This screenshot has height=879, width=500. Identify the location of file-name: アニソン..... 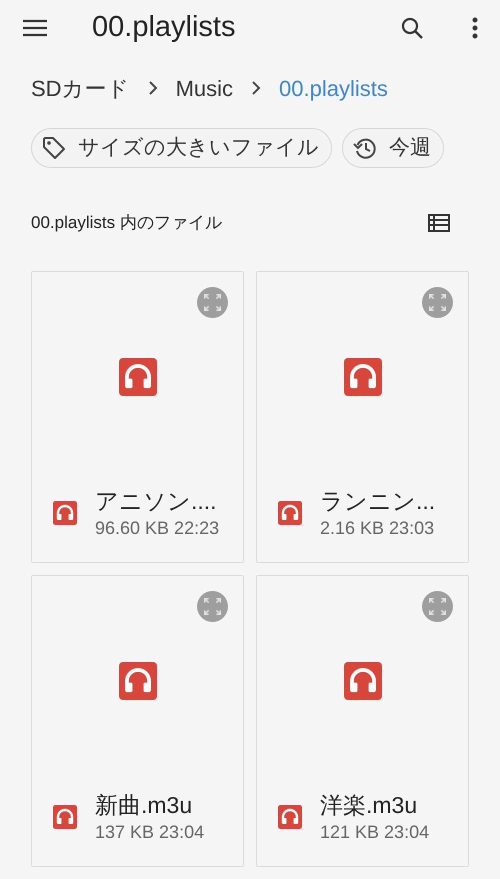
(156, 501).